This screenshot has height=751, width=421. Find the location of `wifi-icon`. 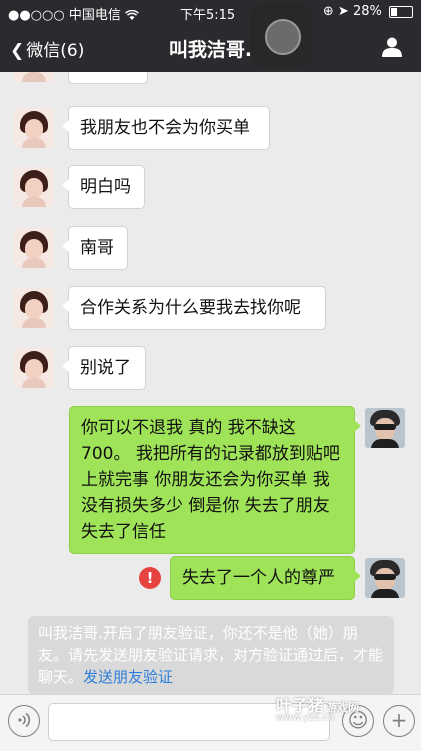

wifi-icon is located at coordinates (132, 15).